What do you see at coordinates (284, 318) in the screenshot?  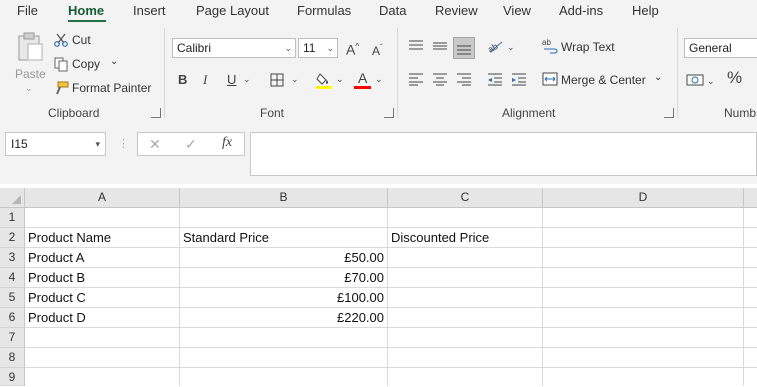 I see `cell-b6: £220.00` at bounding box center [284, 318].